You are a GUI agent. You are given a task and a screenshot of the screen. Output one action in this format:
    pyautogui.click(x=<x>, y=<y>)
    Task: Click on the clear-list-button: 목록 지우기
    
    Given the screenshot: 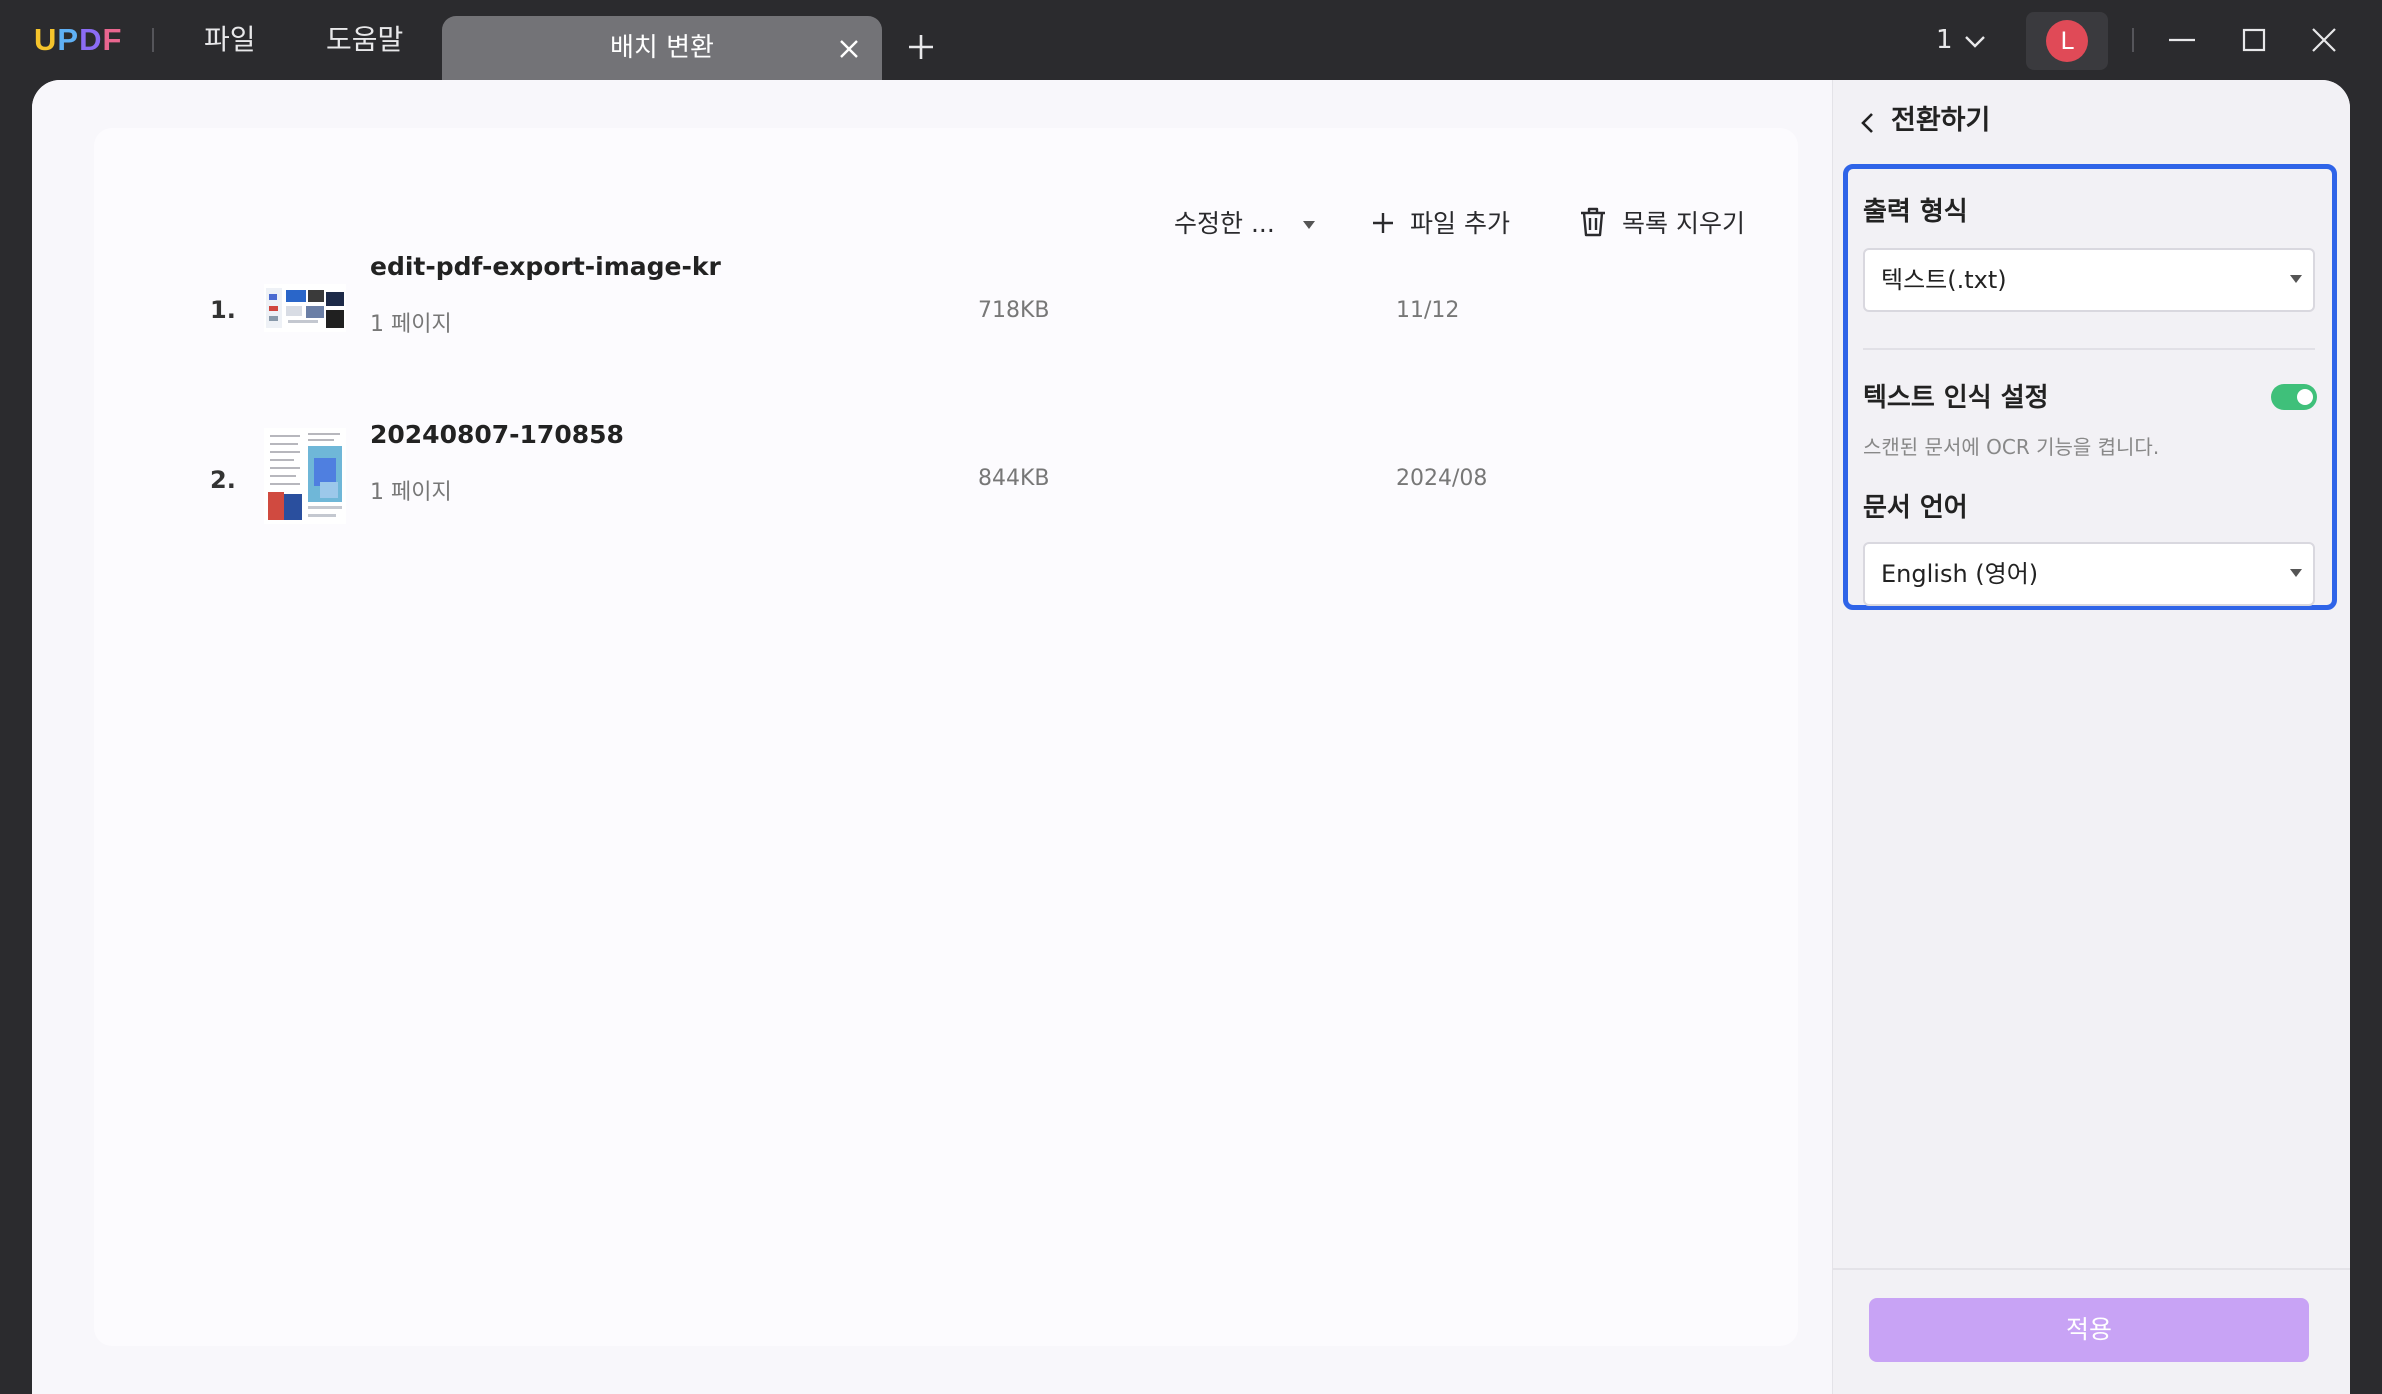 What is the action you would take?
    pyautogui.click(x=1661, y=224)
    